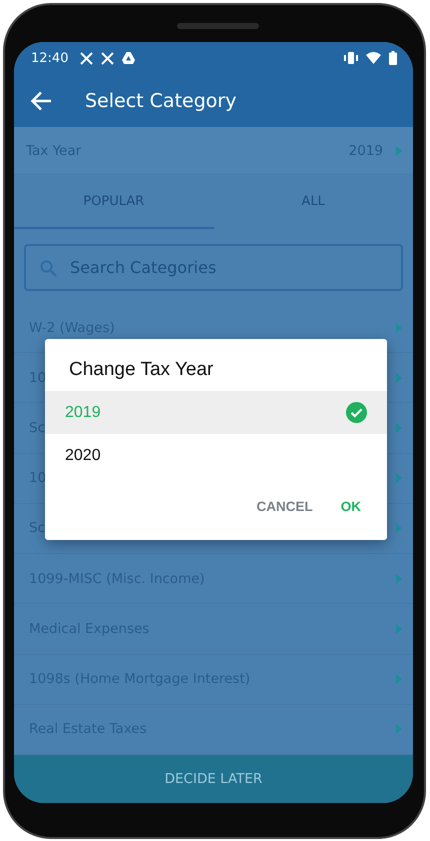 This screenshot has height=841, width=430. Describe the element at coordinates (350, 506) in the screenshot. I see `ok-button: OK` at that location.